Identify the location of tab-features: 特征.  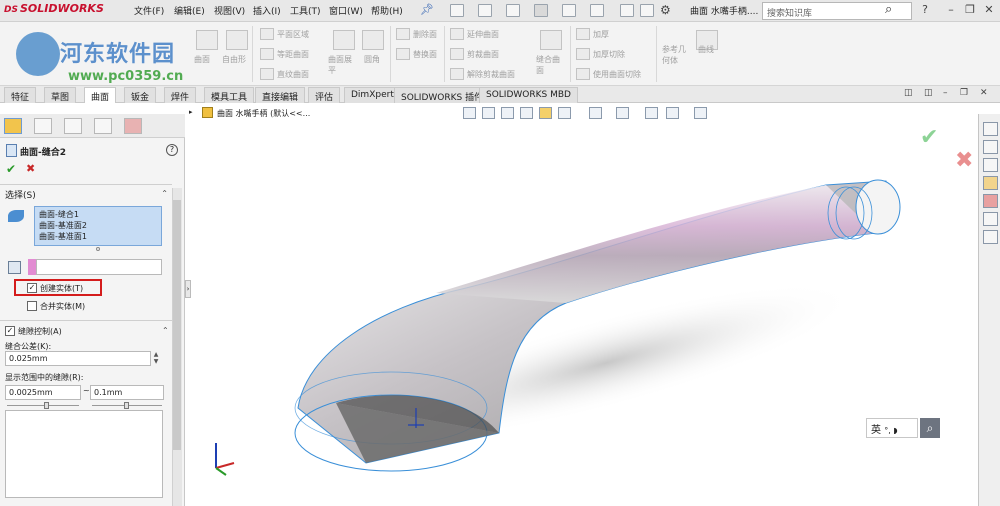
(20, 95).